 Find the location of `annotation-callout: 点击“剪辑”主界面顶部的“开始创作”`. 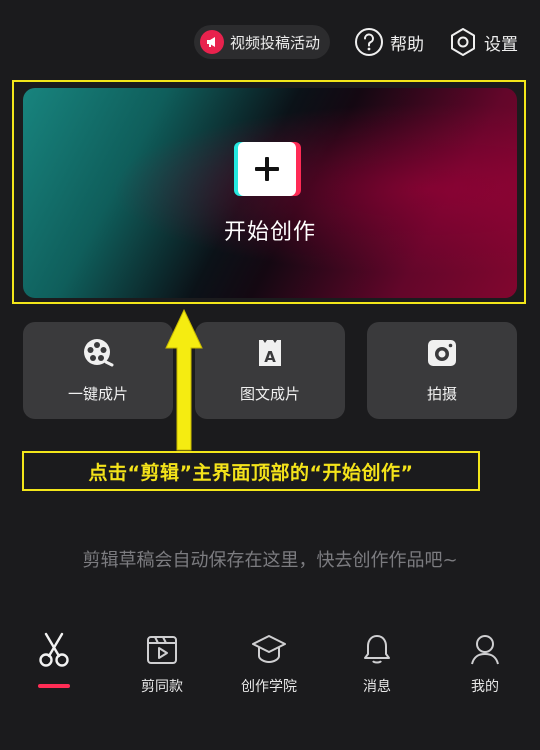

annotation-callout: 点击“剪辑”主界面顶部的“开始创作” is located at coordinates (251, 471).